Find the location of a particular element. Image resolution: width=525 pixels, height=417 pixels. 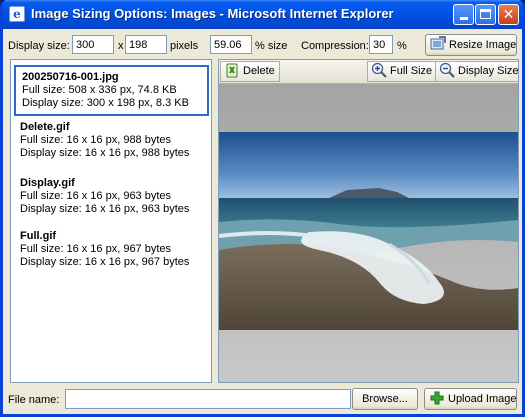

delete-button: Delete is located at coordinates (250, 71).